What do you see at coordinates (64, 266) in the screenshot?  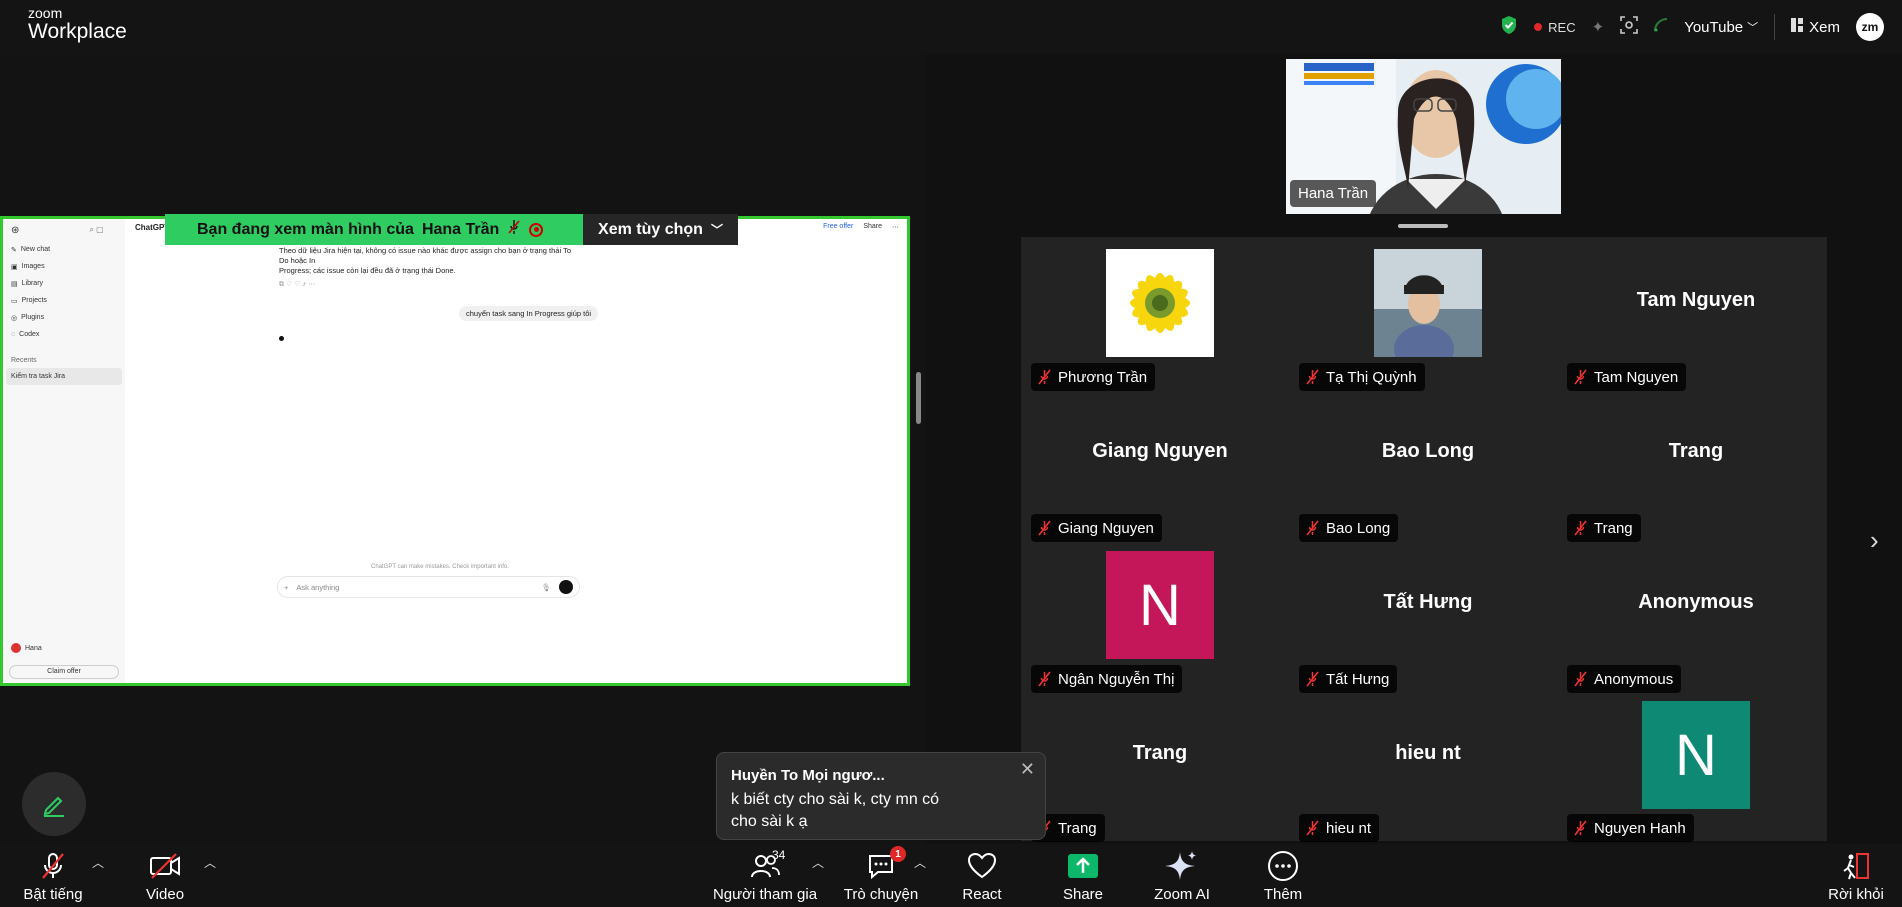 I see `sidebar-item-images: ▣ Images` at bounding box center [64, 266].